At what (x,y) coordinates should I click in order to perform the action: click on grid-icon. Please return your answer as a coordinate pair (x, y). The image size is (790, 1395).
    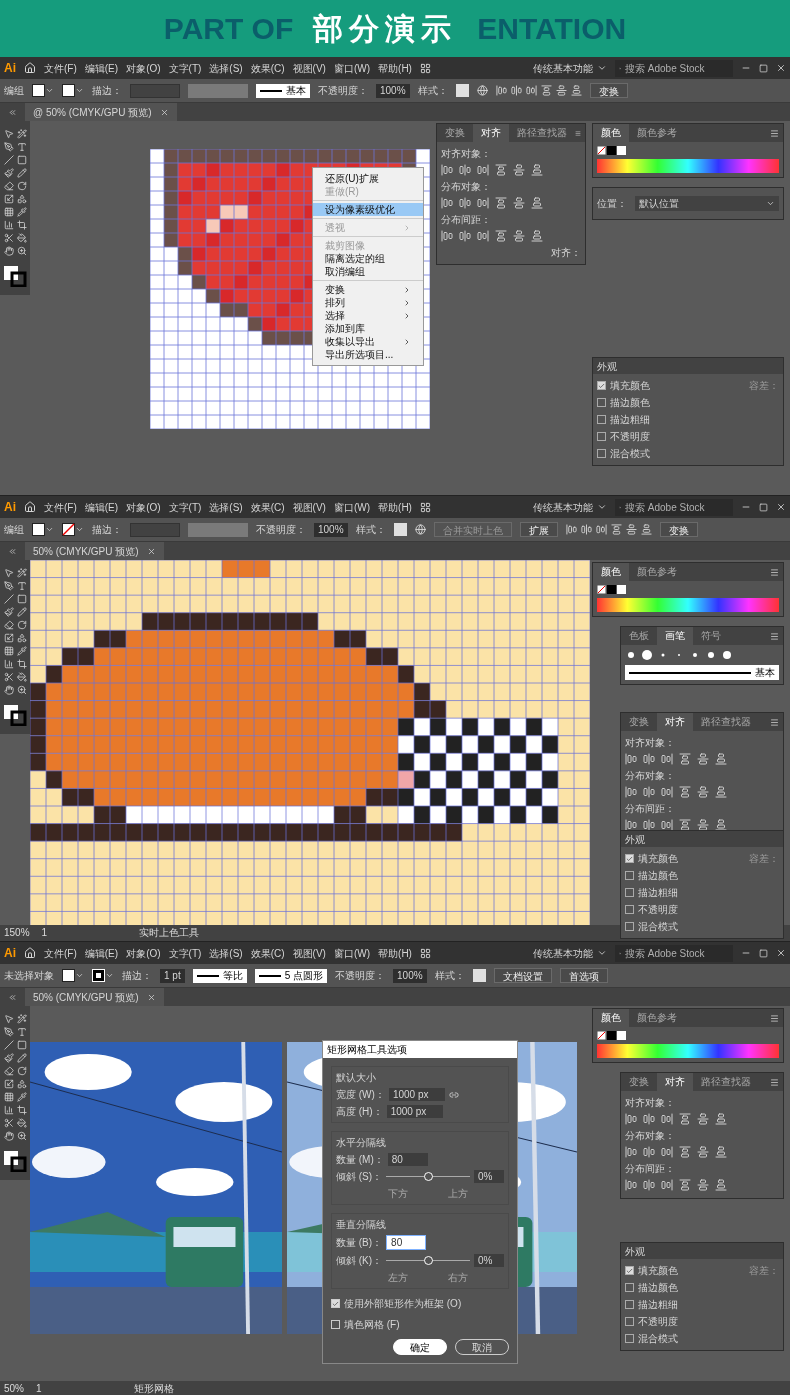
    Looking at the image, I should click on (8, 1097).